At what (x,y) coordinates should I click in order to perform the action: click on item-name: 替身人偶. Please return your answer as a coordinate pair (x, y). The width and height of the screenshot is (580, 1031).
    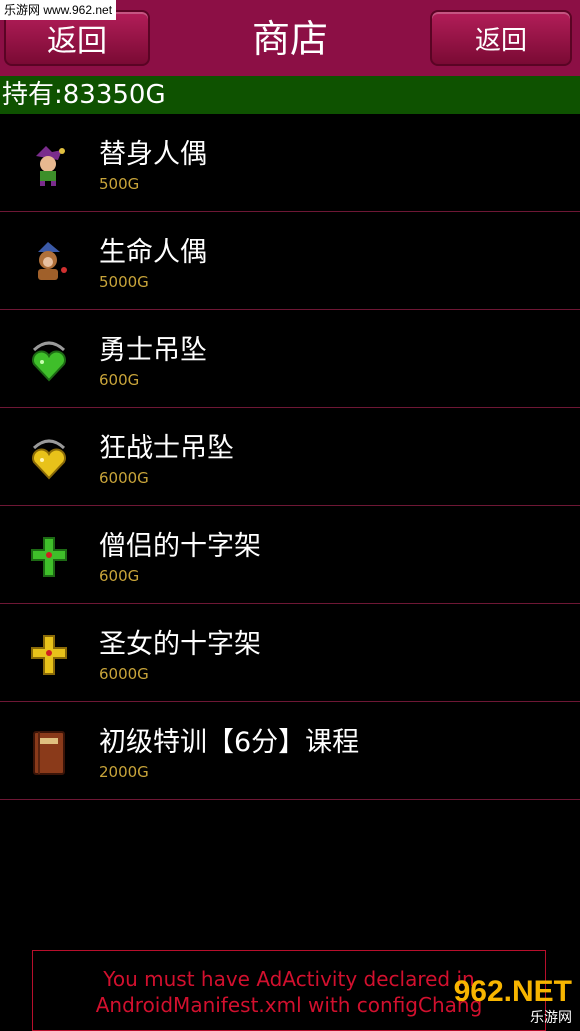
    Looking at the image, I should click on (153, 154).